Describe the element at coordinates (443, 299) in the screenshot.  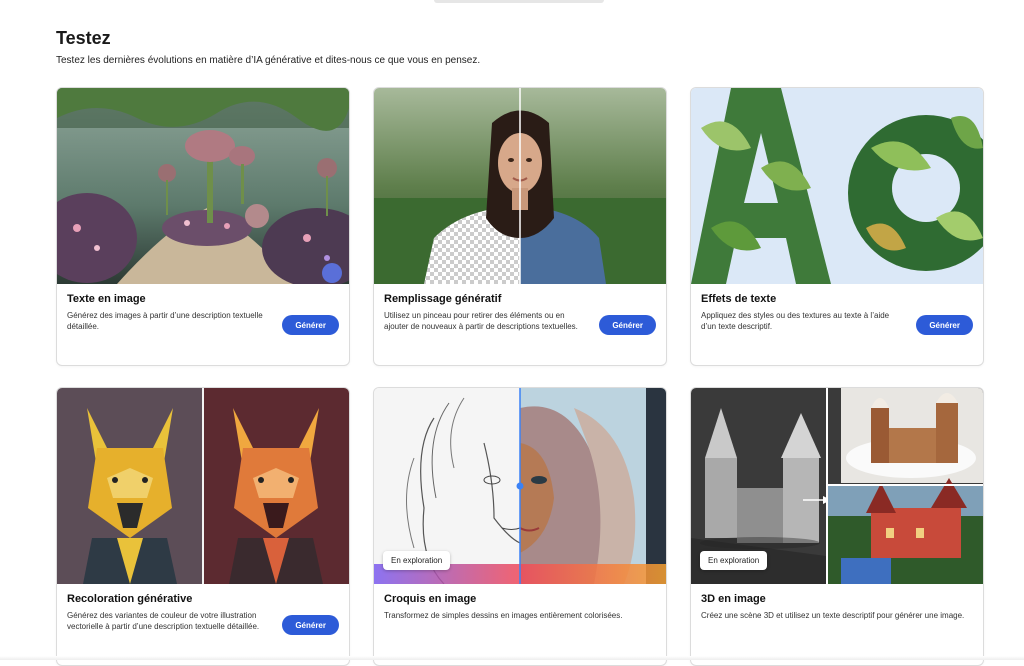
I see `card-title: Remplissage génératif` at that location.